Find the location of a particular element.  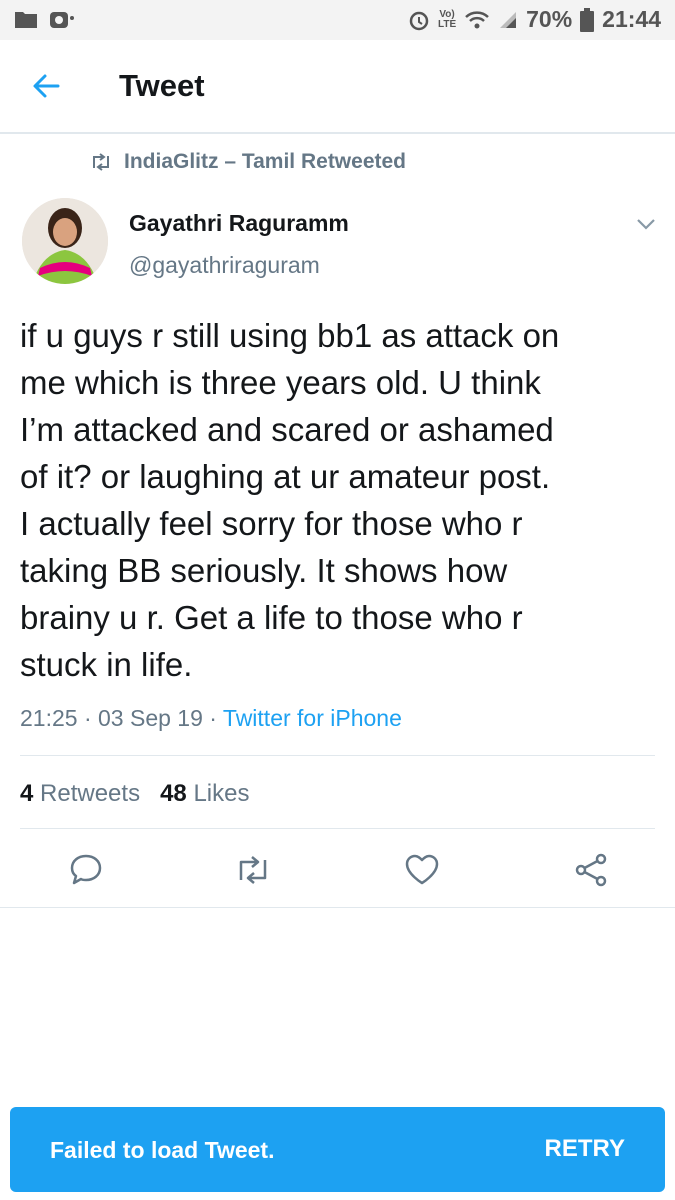

avatar-image is located at coordinates (65, 241).